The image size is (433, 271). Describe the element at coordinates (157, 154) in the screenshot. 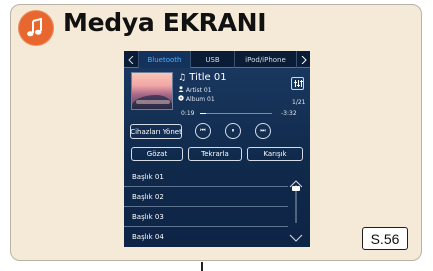

I see `browse-button: Gözat` at that location.